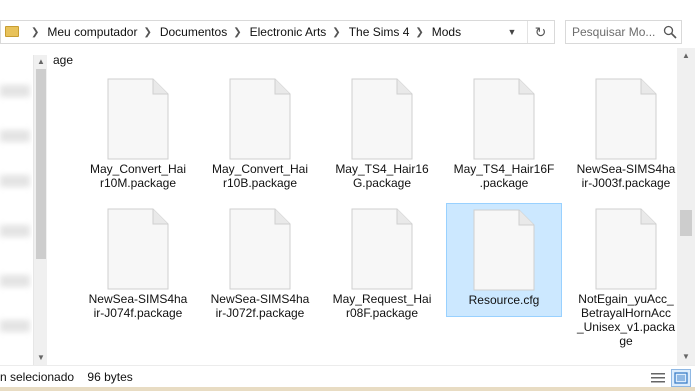  I want to click on file-name-line: r08F.package, so click(382, 313).